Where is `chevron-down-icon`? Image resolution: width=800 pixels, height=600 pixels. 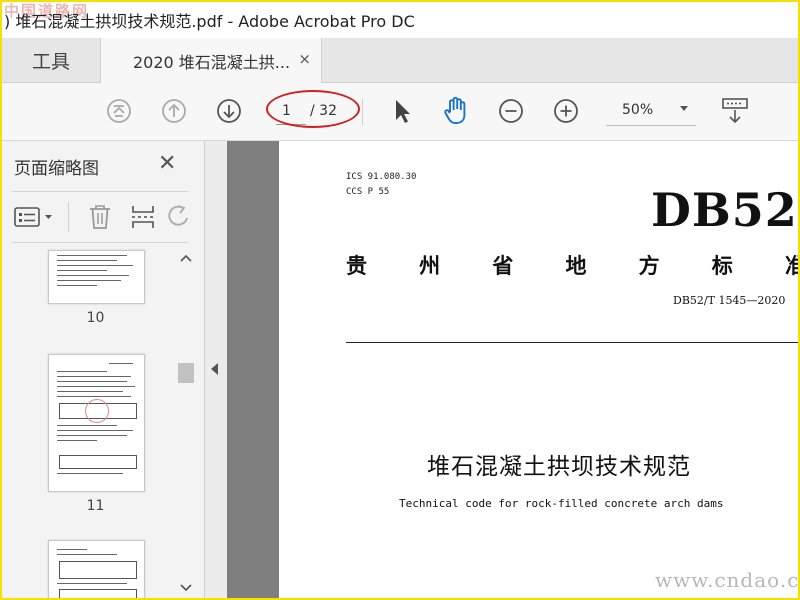 chevron-down-icon is located at coordinates (684, 108).